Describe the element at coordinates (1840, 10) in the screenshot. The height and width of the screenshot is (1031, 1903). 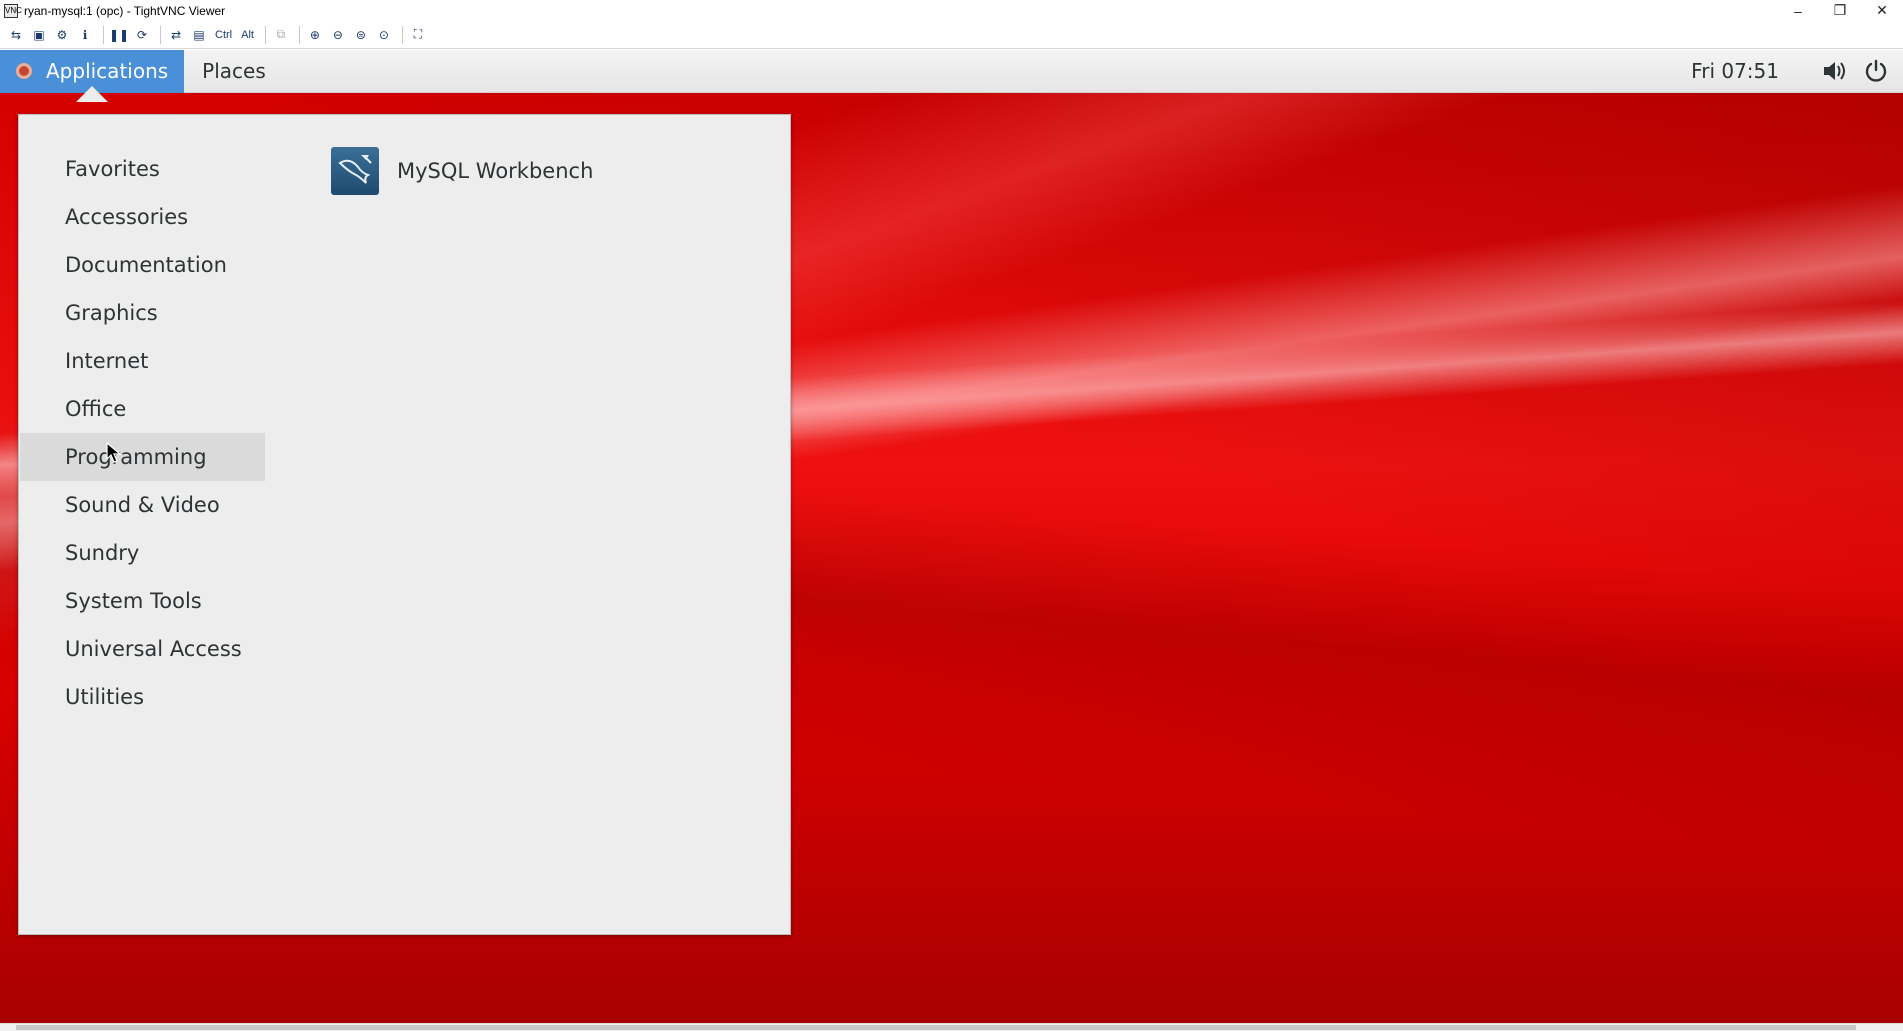
I see `restore-button: ❐` at that location.